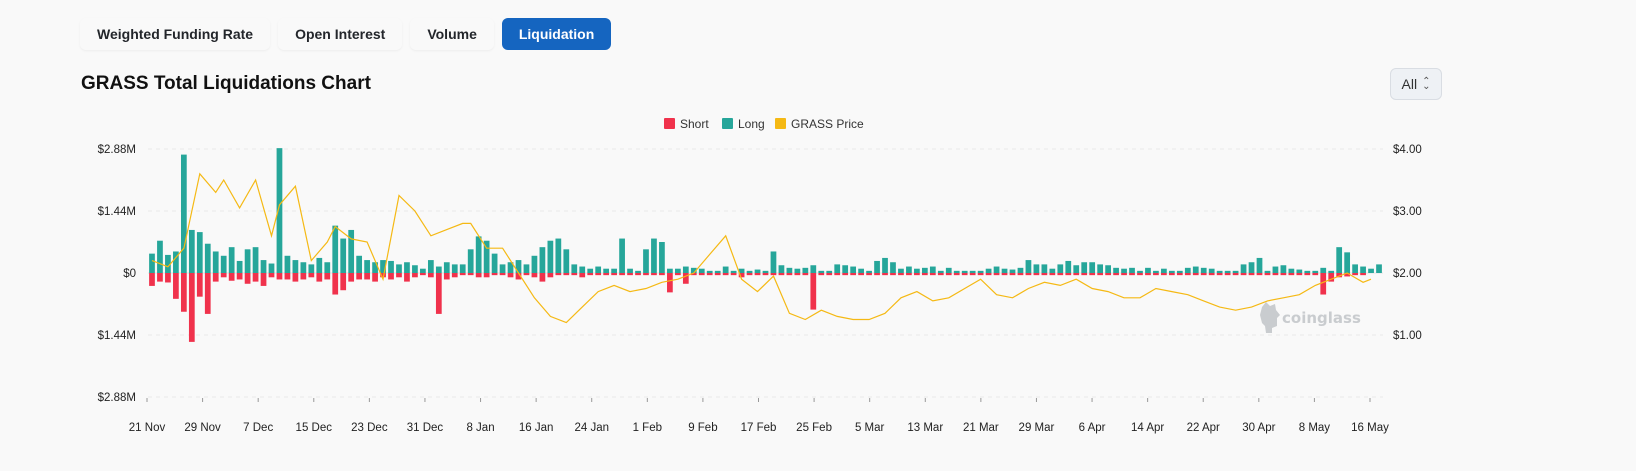  Describe the element at coordinates (556, 34) in the screenshot. I see `tab-liquidation: Liquidation` at that location.